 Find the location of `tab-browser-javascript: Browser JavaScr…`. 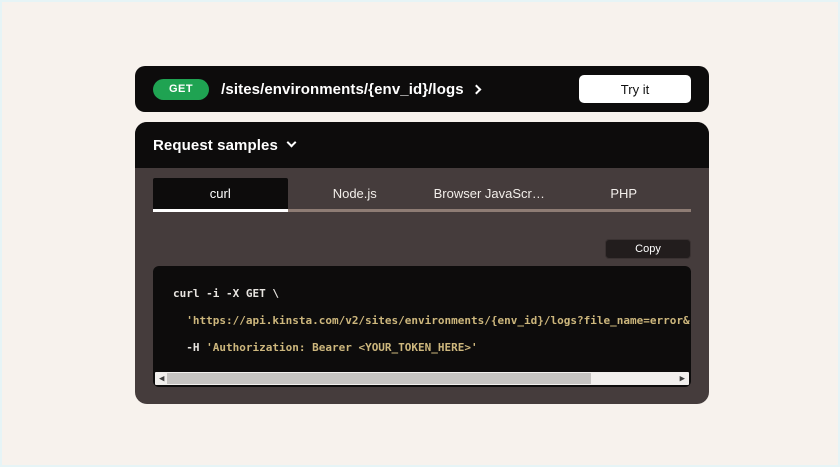

tab-browser-javascript: Browser JavaScr… is located at coordinates (489, 193).